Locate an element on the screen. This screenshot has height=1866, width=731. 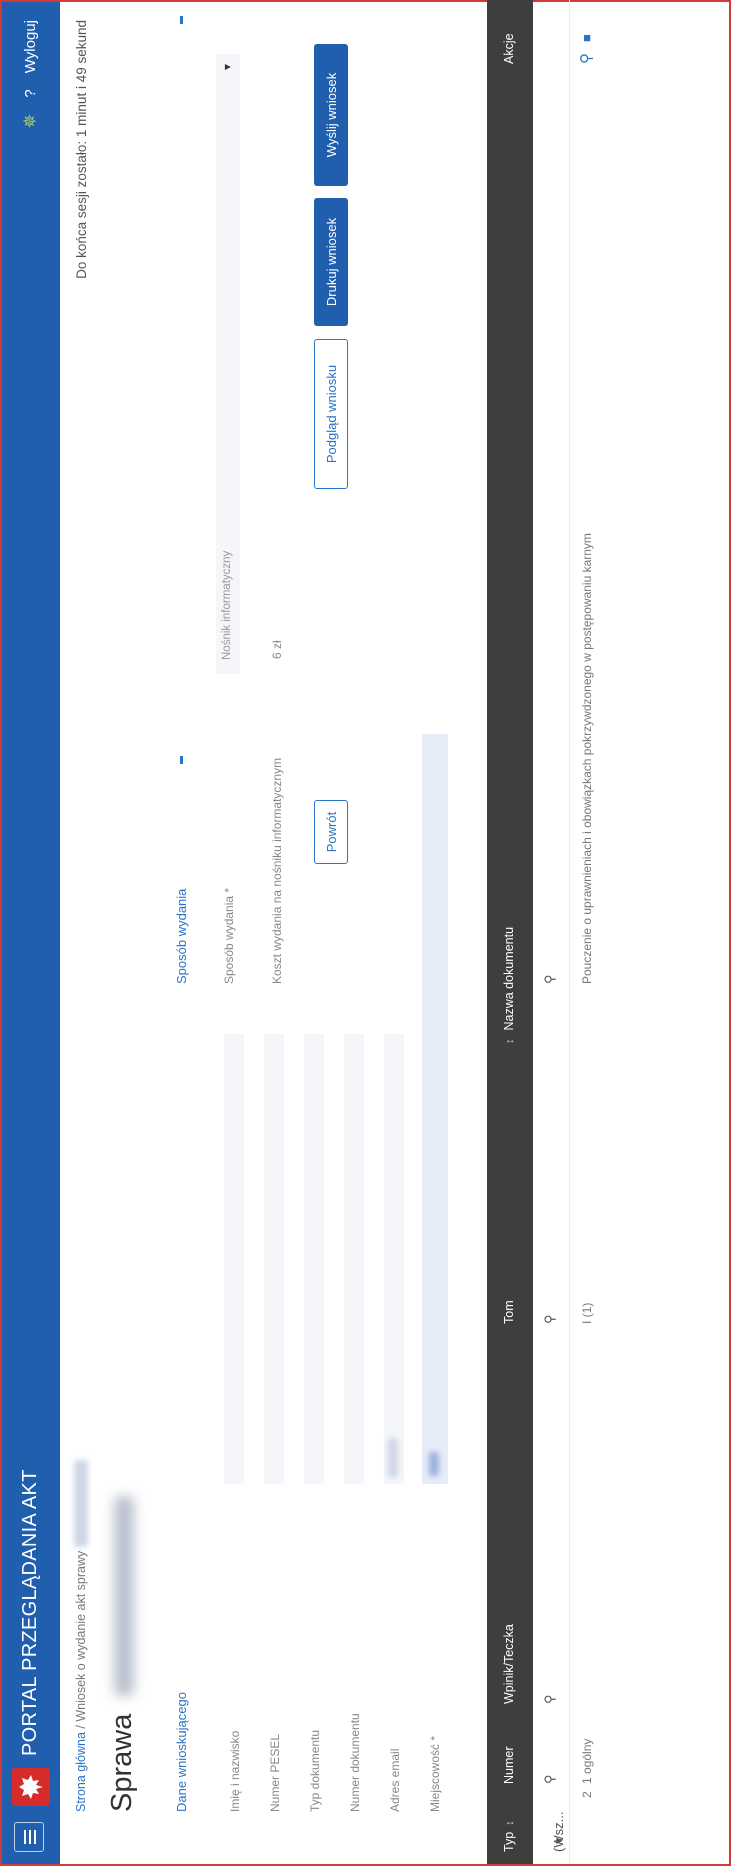
row-volume: I (1) is located at coordinates (587, 1313).